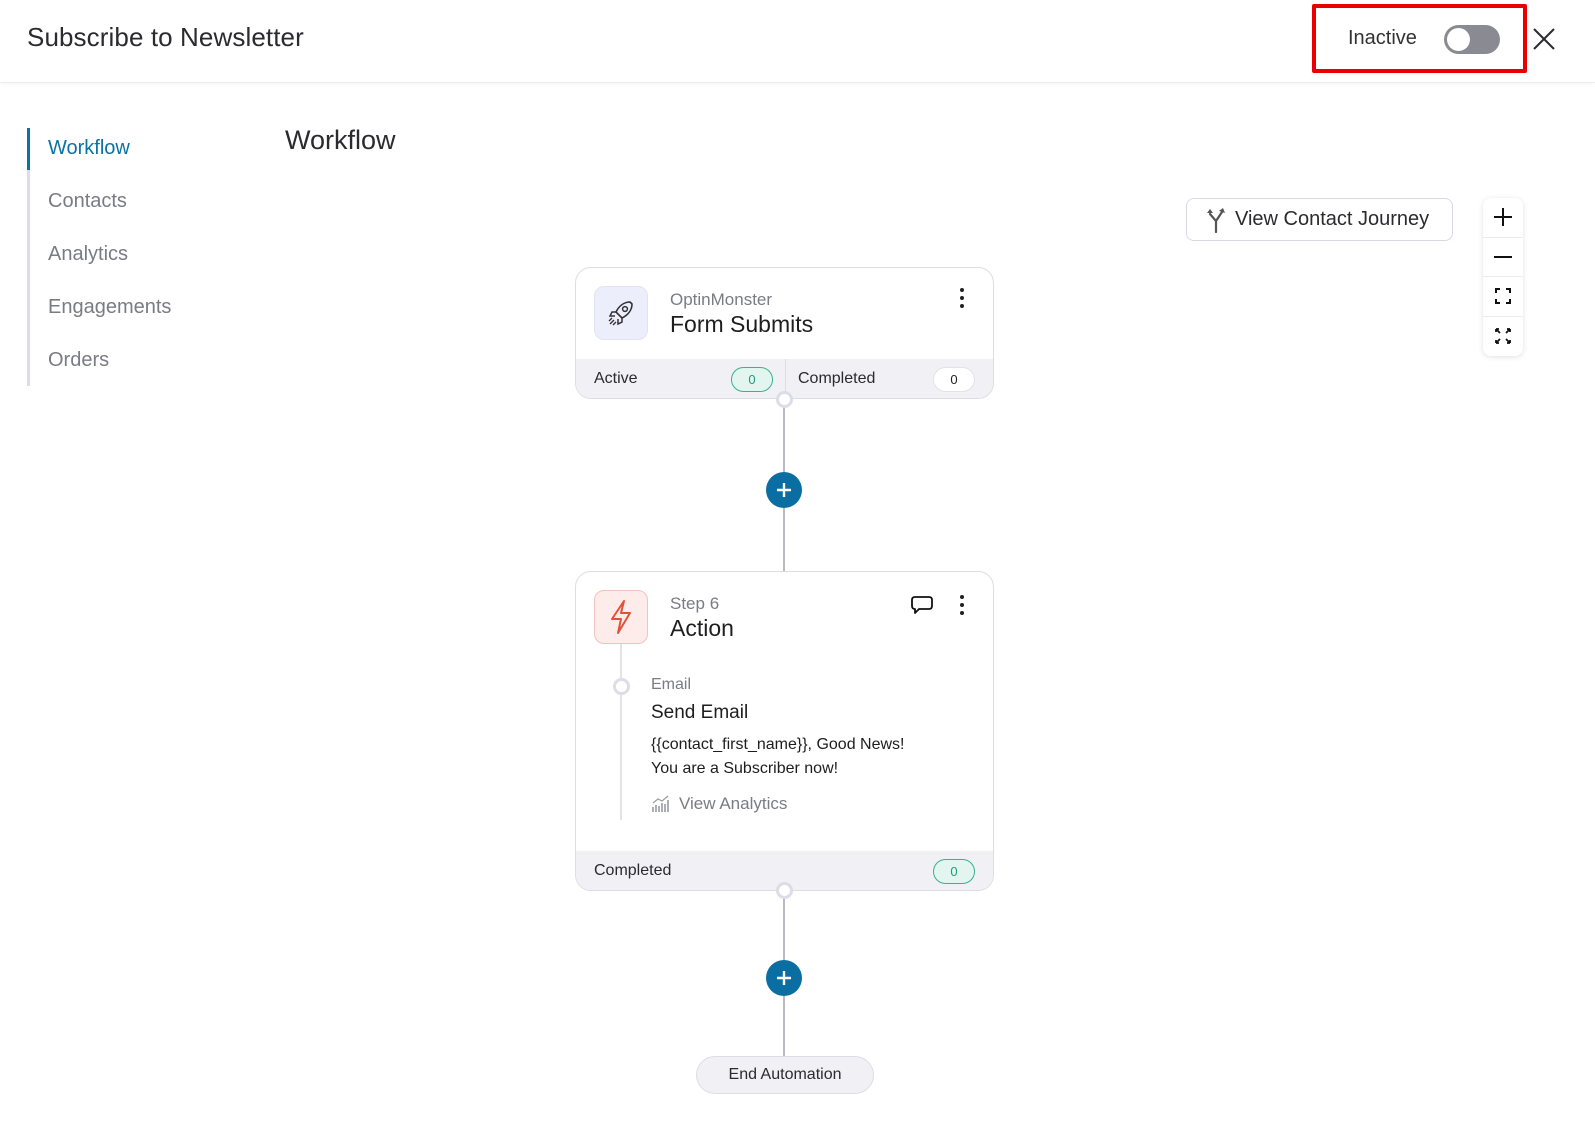 This screenshot has height=1135, width=1595. Describe the element at coordinates (109, 307) in the screenshot. I see `sidebar-item-engagements: Engagements` at that location.